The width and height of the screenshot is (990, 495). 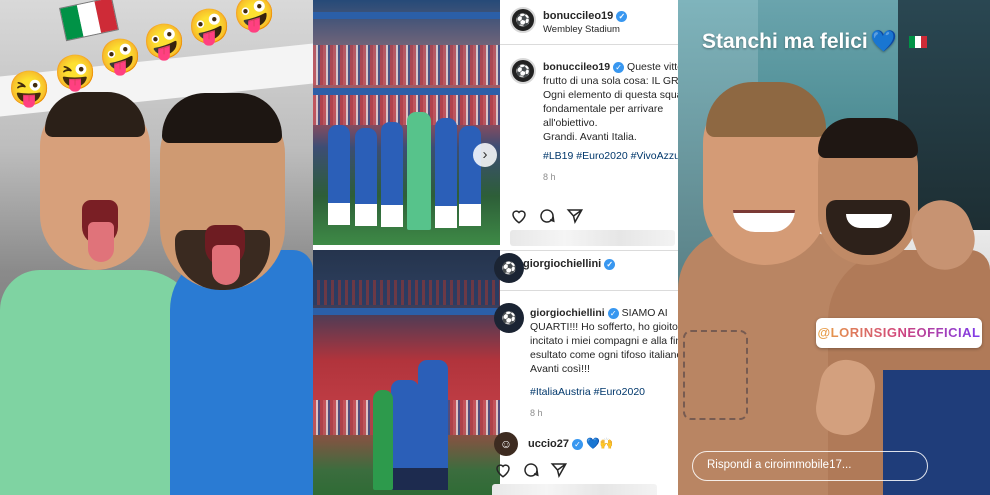 What do you see at coordinates (406, 372) in the screenshot?
I see `post-photo-celebration` at bounding box center [406, 372].